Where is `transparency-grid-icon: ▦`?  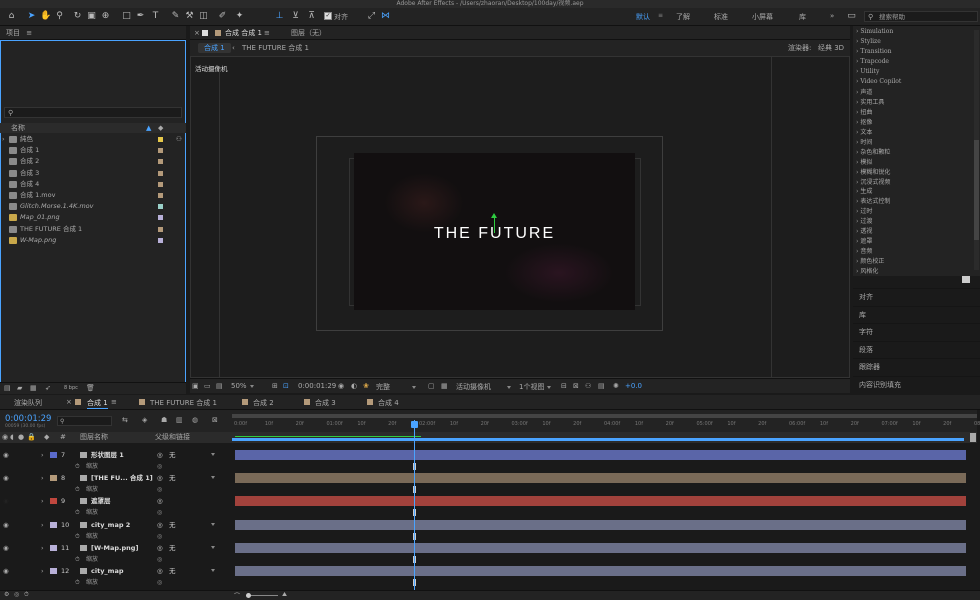 transparency-grid-icon: ▦ is located at coordinates (444, 386).